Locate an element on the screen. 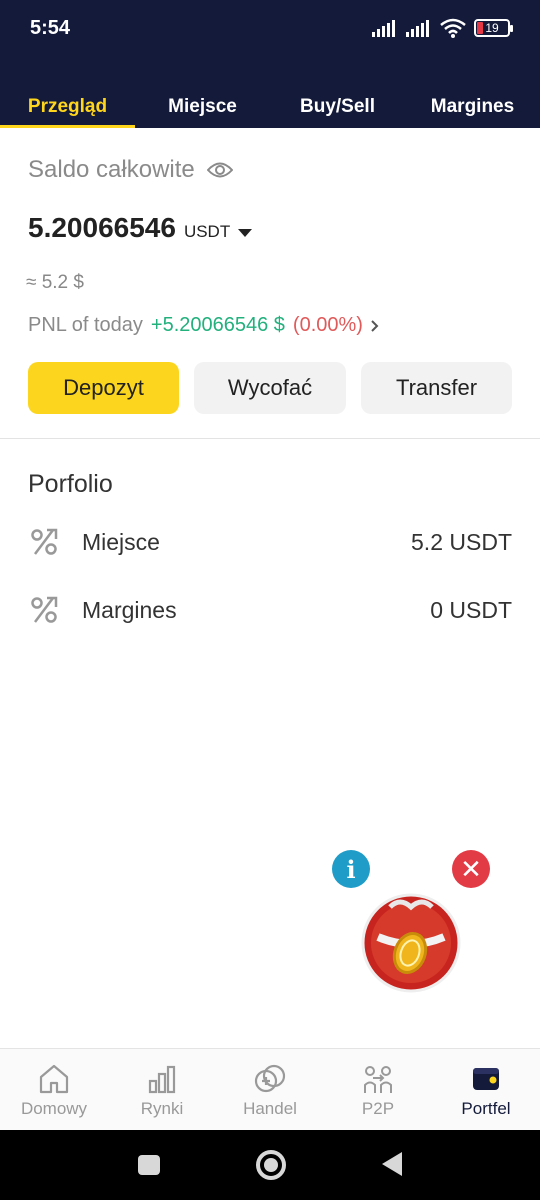 This screenshot has width=540, height=1200. pnl-value: +5.20066546 $ is located at coordinates (217, 325).